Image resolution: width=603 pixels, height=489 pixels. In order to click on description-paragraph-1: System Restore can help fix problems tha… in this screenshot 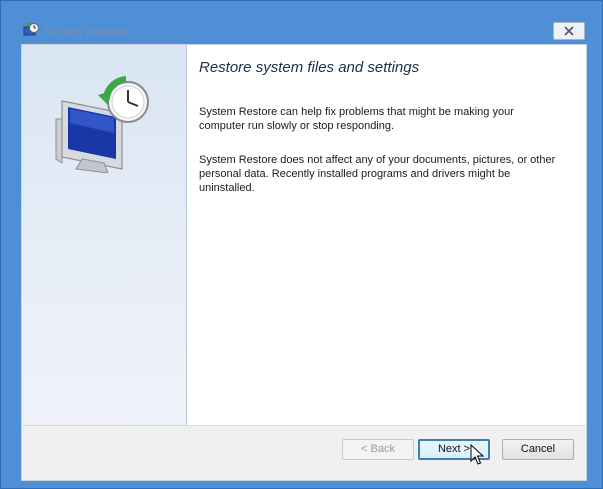, I will do `click(356, 119)`.